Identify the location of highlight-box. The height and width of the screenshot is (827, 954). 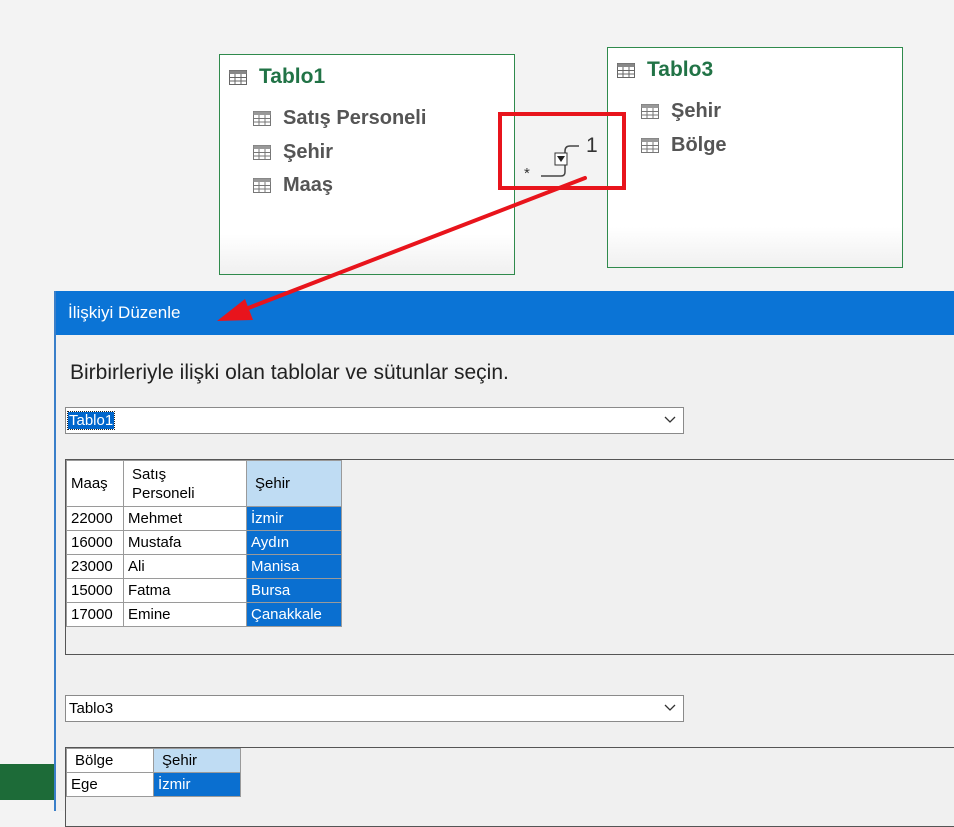
(562, 151).